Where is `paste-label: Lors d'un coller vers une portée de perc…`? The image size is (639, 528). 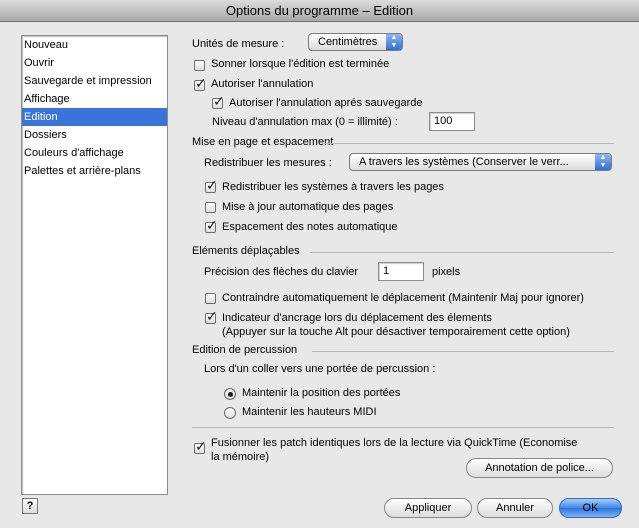
paste-label: Lors d'un coller vers une portée de perc… is located at coordinates (320, 369).